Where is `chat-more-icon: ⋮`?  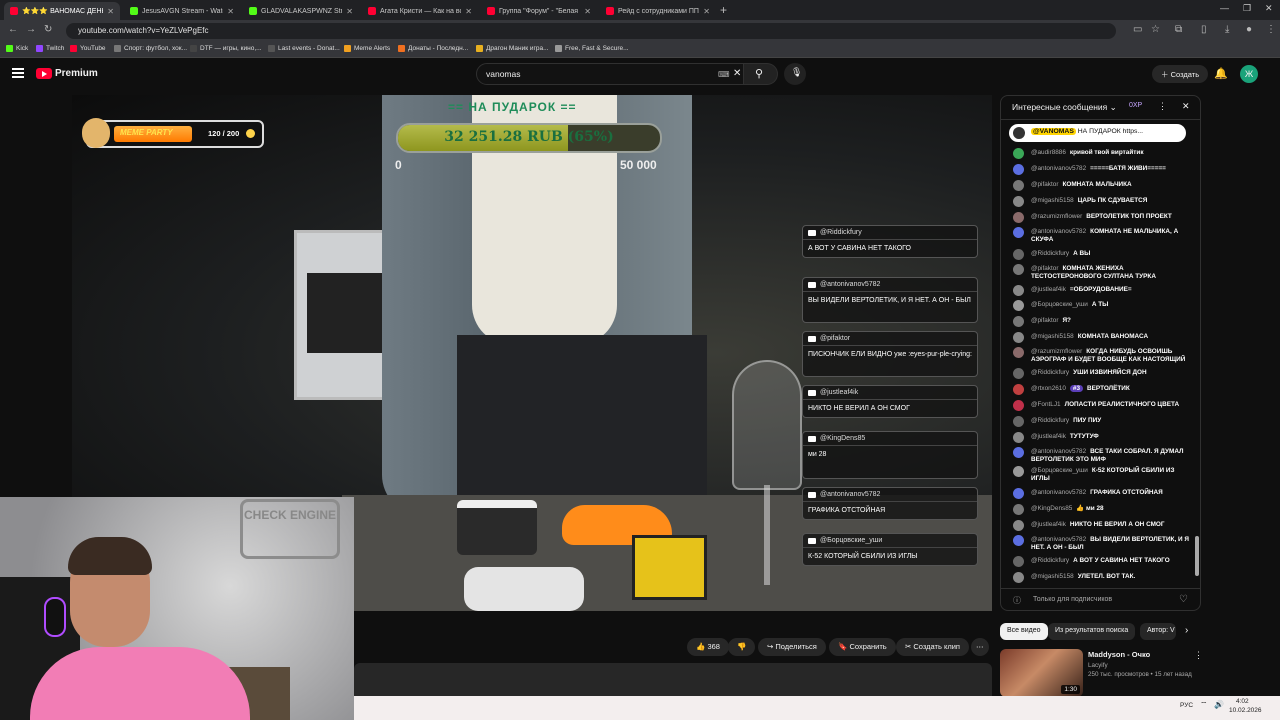 chat-more-icon: ⋮ is located at coordinates (1162, 106).